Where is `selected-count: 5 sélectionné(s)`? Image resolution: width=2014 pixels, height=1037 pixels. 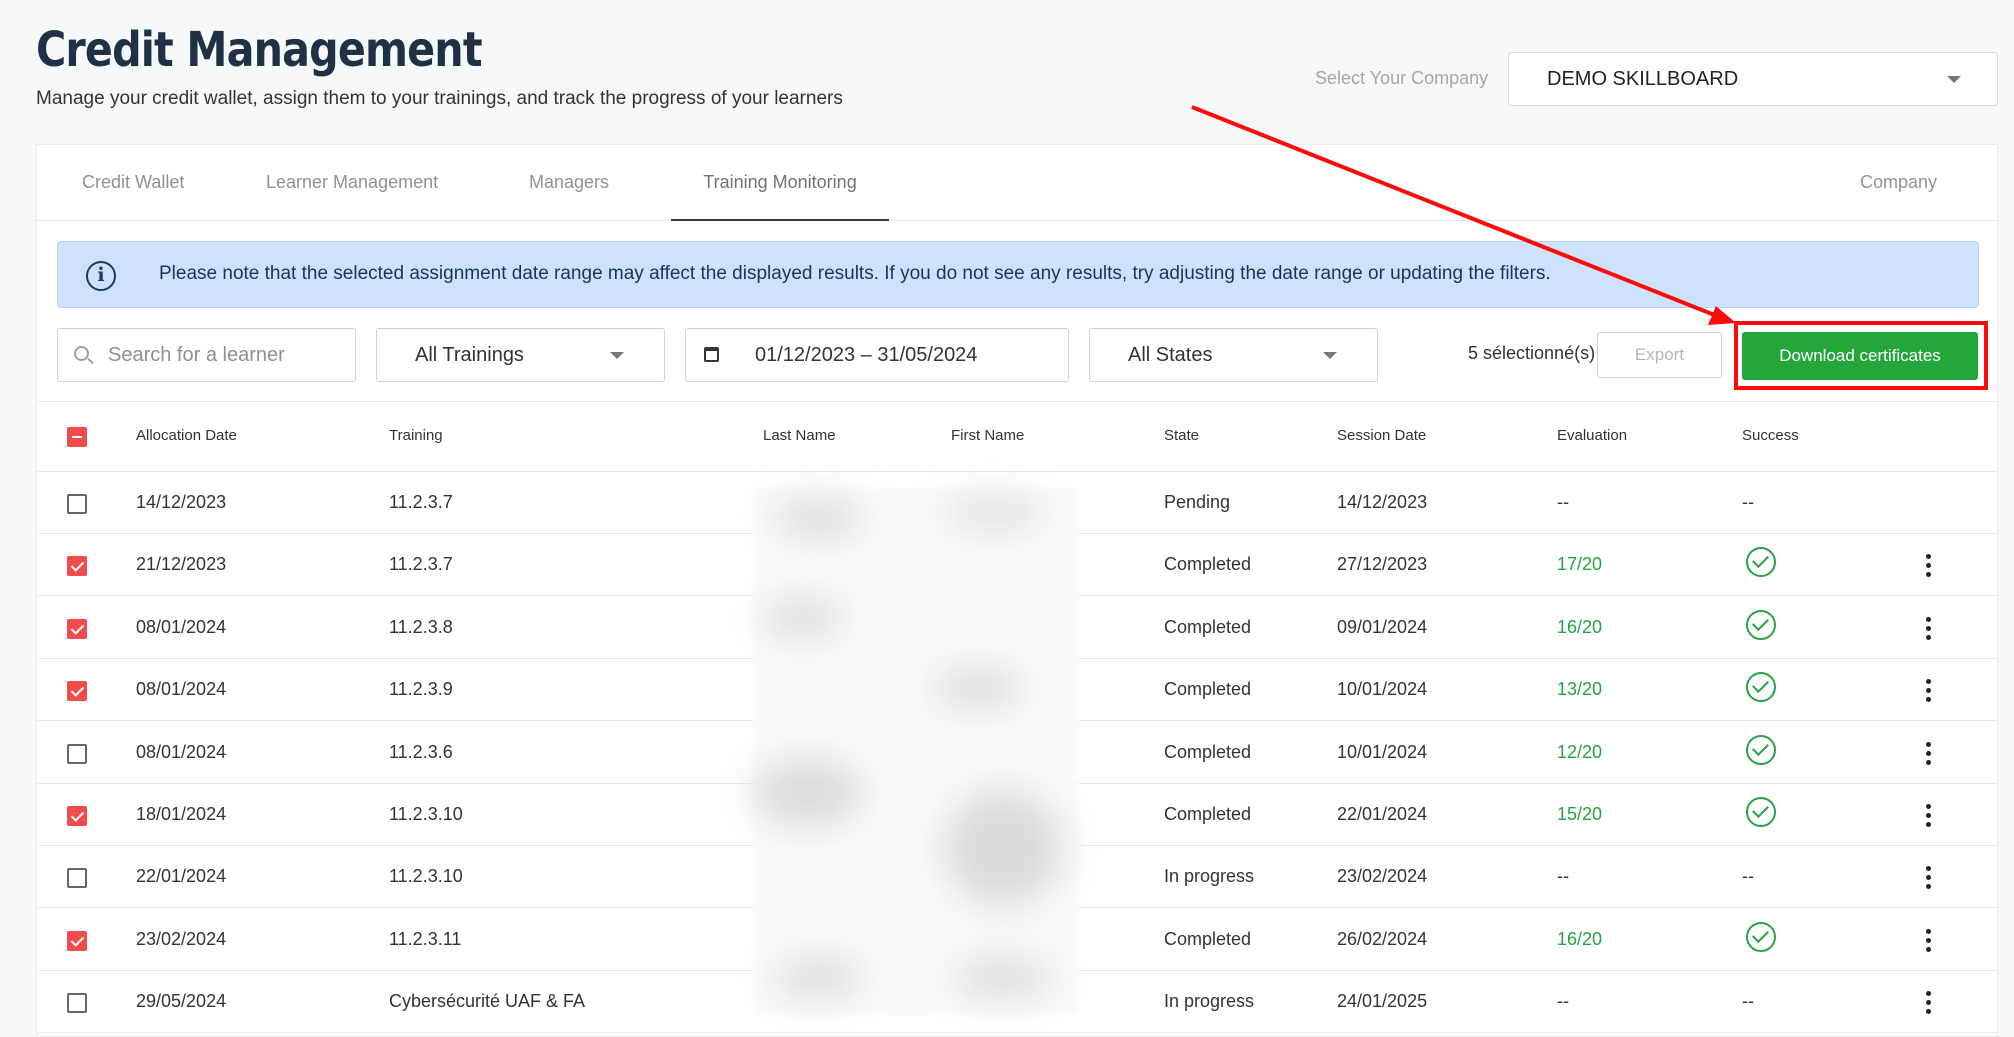
selected-count: 5 sélectionné(s) is located at coordinates (1532, 353).